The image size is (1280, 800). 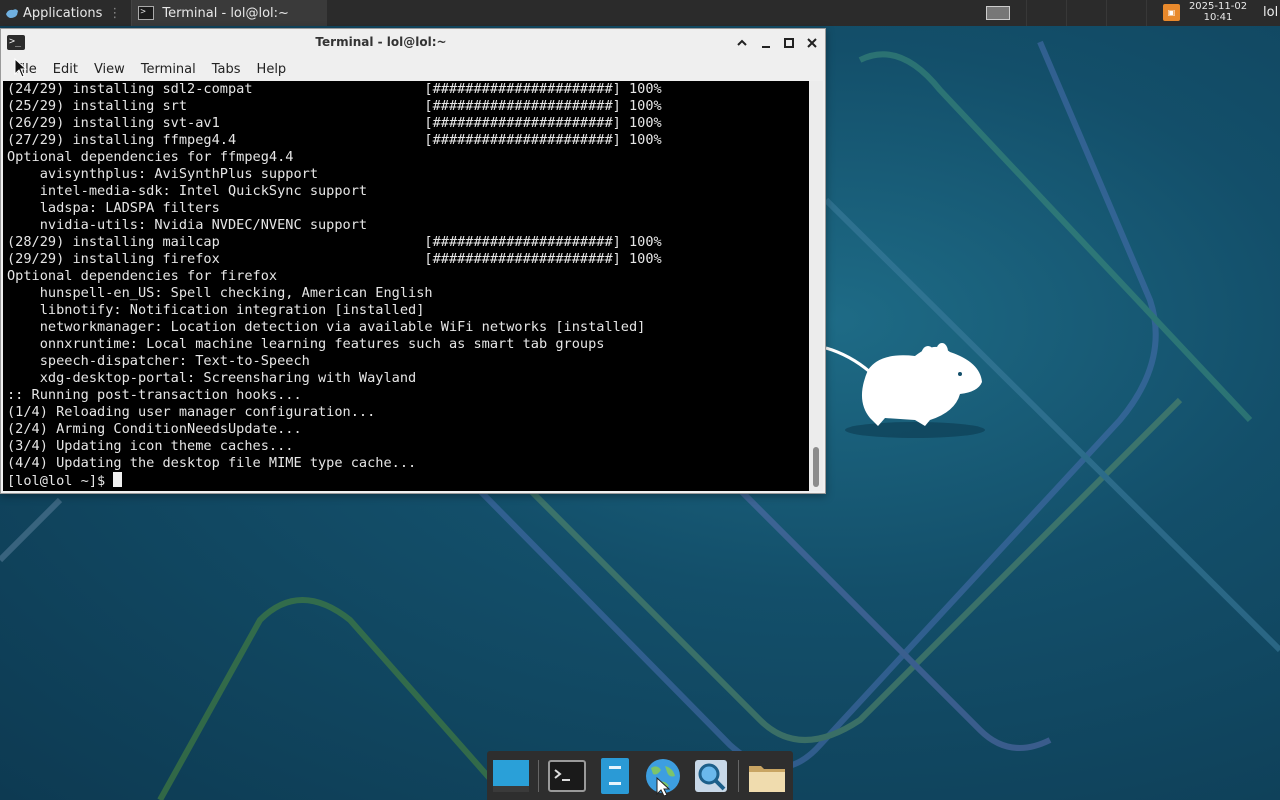 I want to click on terminal-prompt: [lol@lol ~]$, so click(x=60, y=481).